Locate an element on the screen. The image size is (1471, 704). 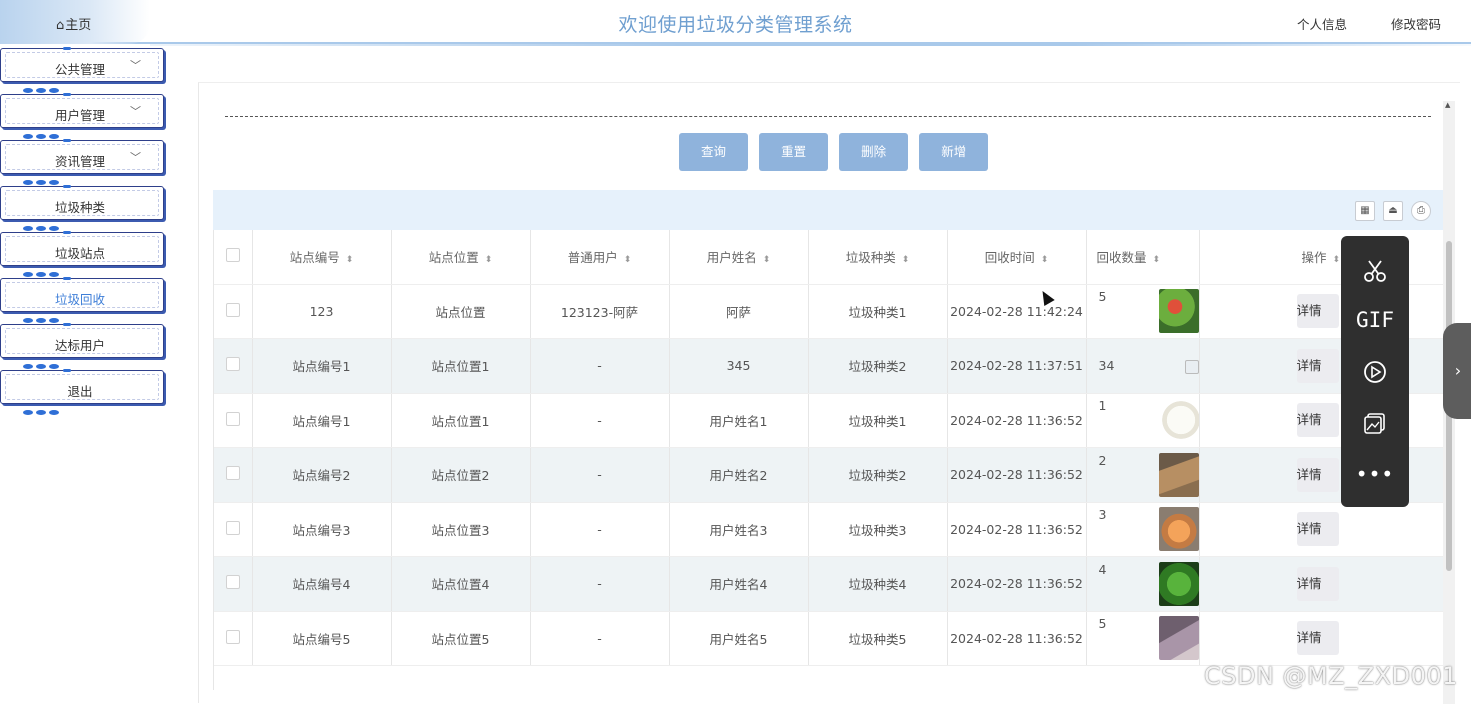
sidebar-item-logout: 退出 is located at coordinates (82, 392).